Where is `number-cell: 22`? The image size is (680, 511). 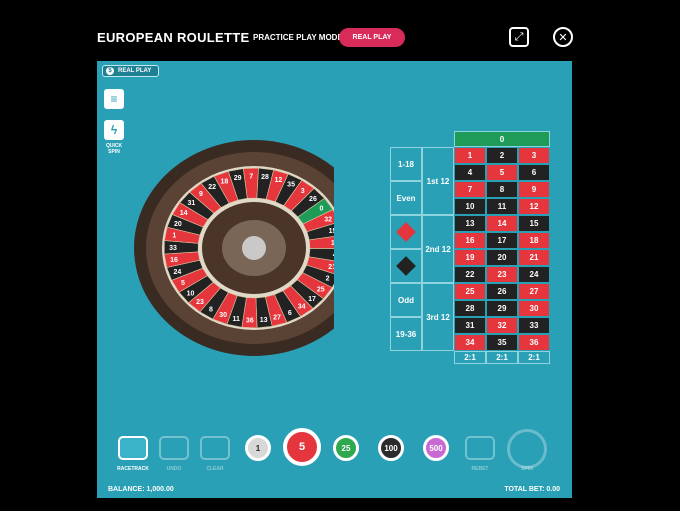
number-cell: 22 is located at coordinates (470, 274).